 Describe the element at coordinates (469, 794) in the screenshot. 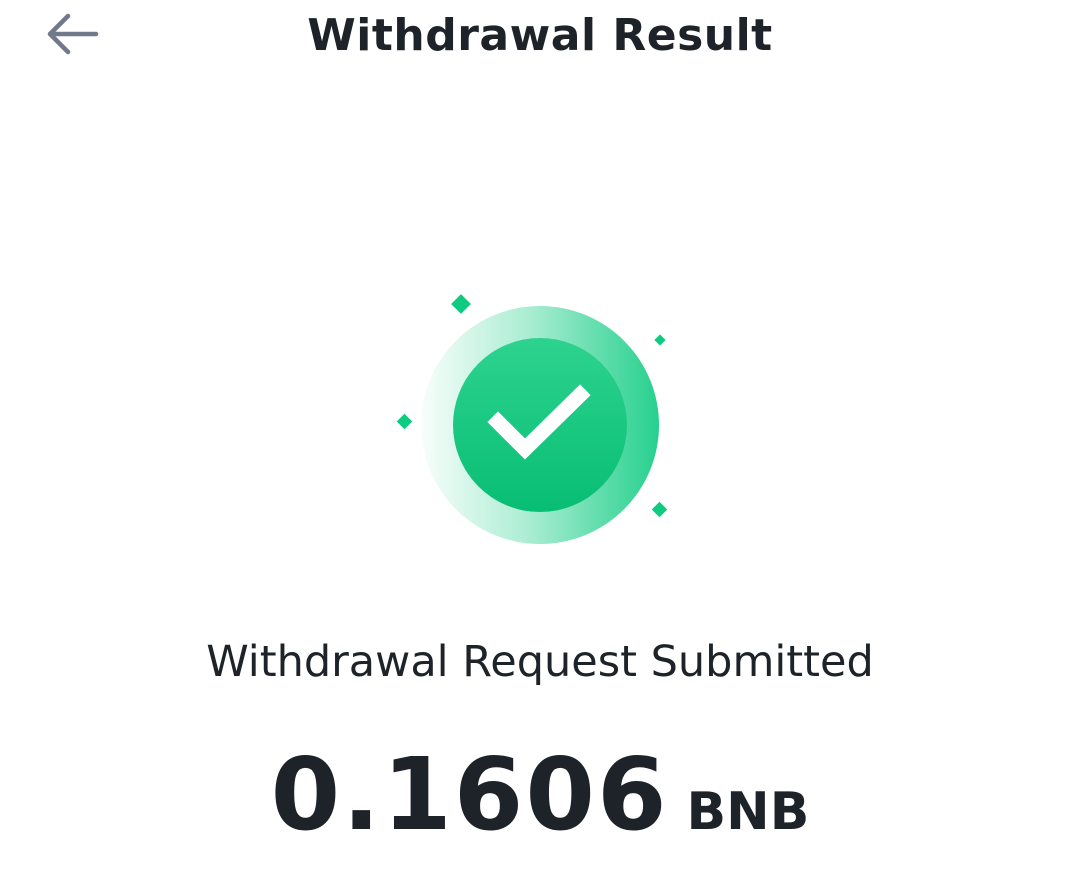

I see `amount-value: 0.1606` at that location.